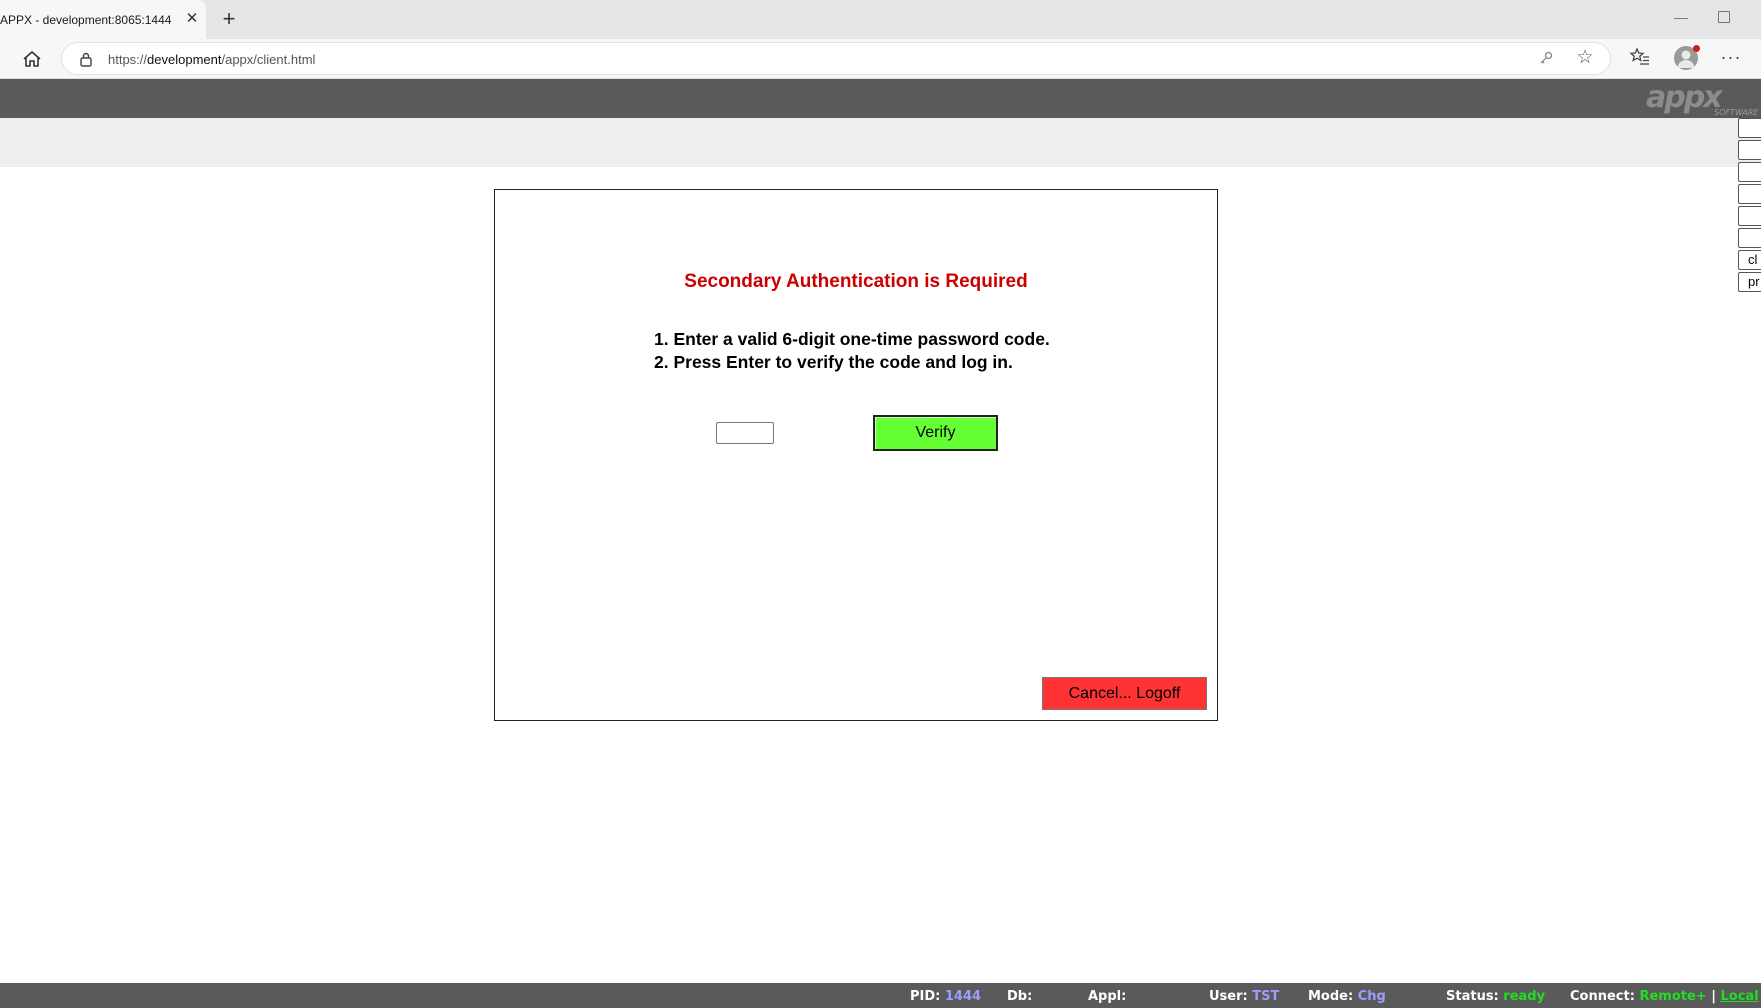  I want to click on connect-label: Connect:, so click(1602, 996).